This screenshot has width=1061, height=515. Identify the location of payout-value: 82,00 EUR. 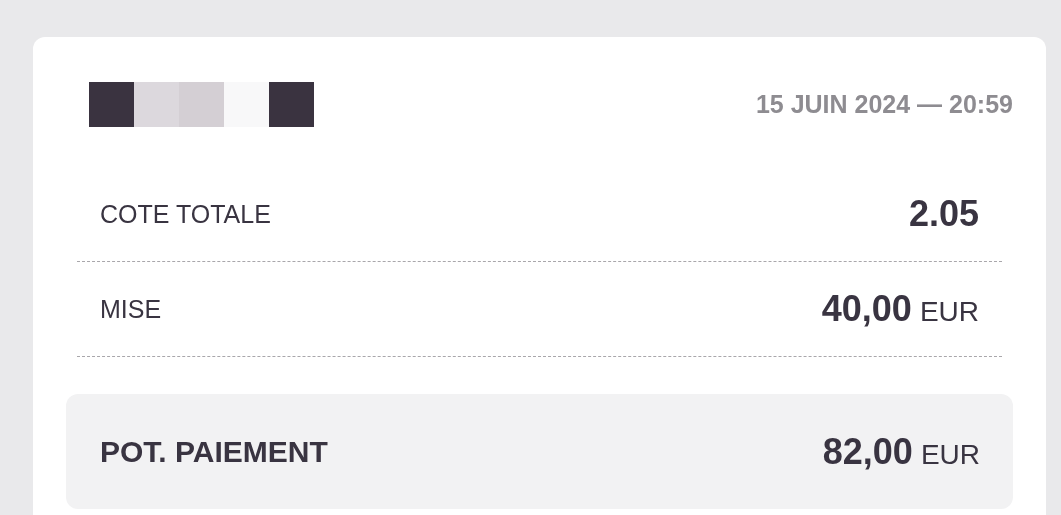
(901, 451).